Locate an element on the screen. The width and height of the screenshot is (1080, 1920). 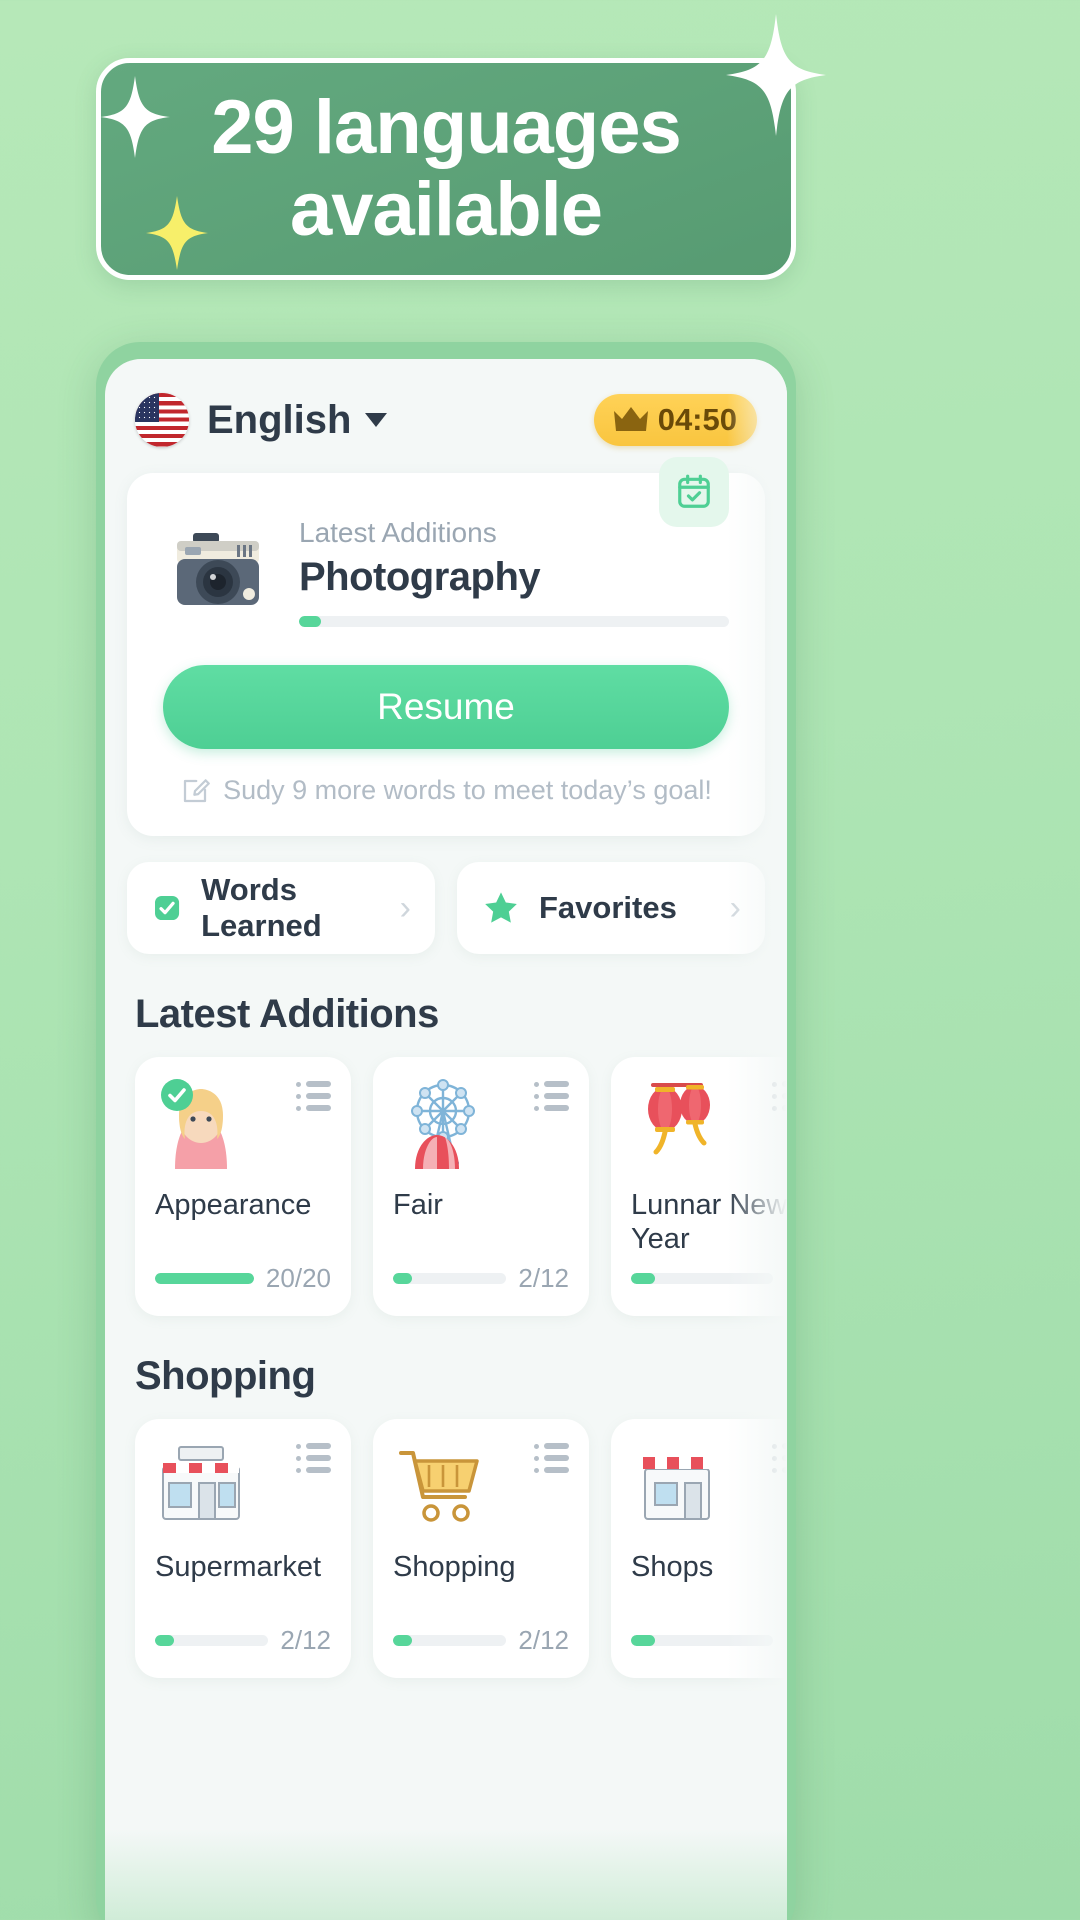
headline-text: 29 languages available is located at coordinates (446, 168).